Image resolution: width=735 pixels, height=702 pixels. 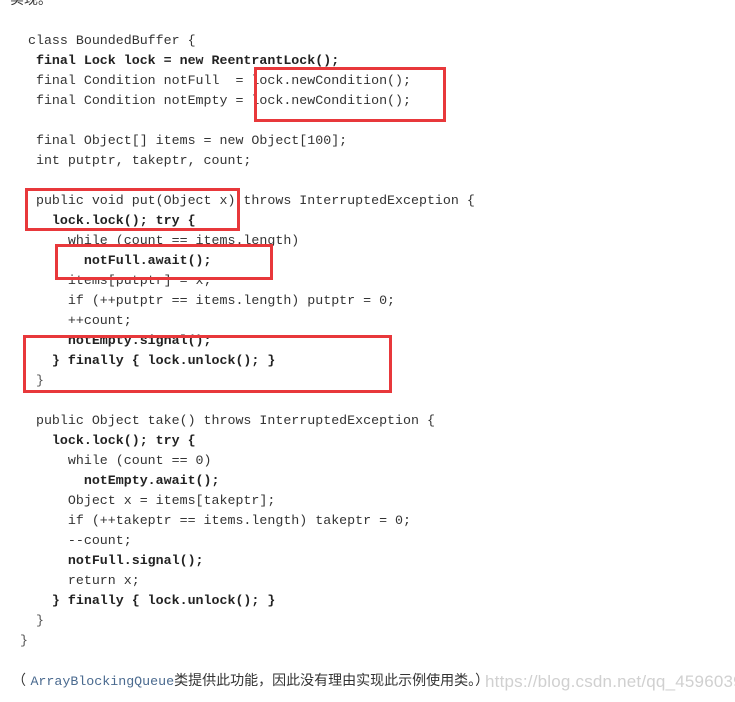 I want to click on code-line: notEmpty.await();, so click(x=120, y=480).